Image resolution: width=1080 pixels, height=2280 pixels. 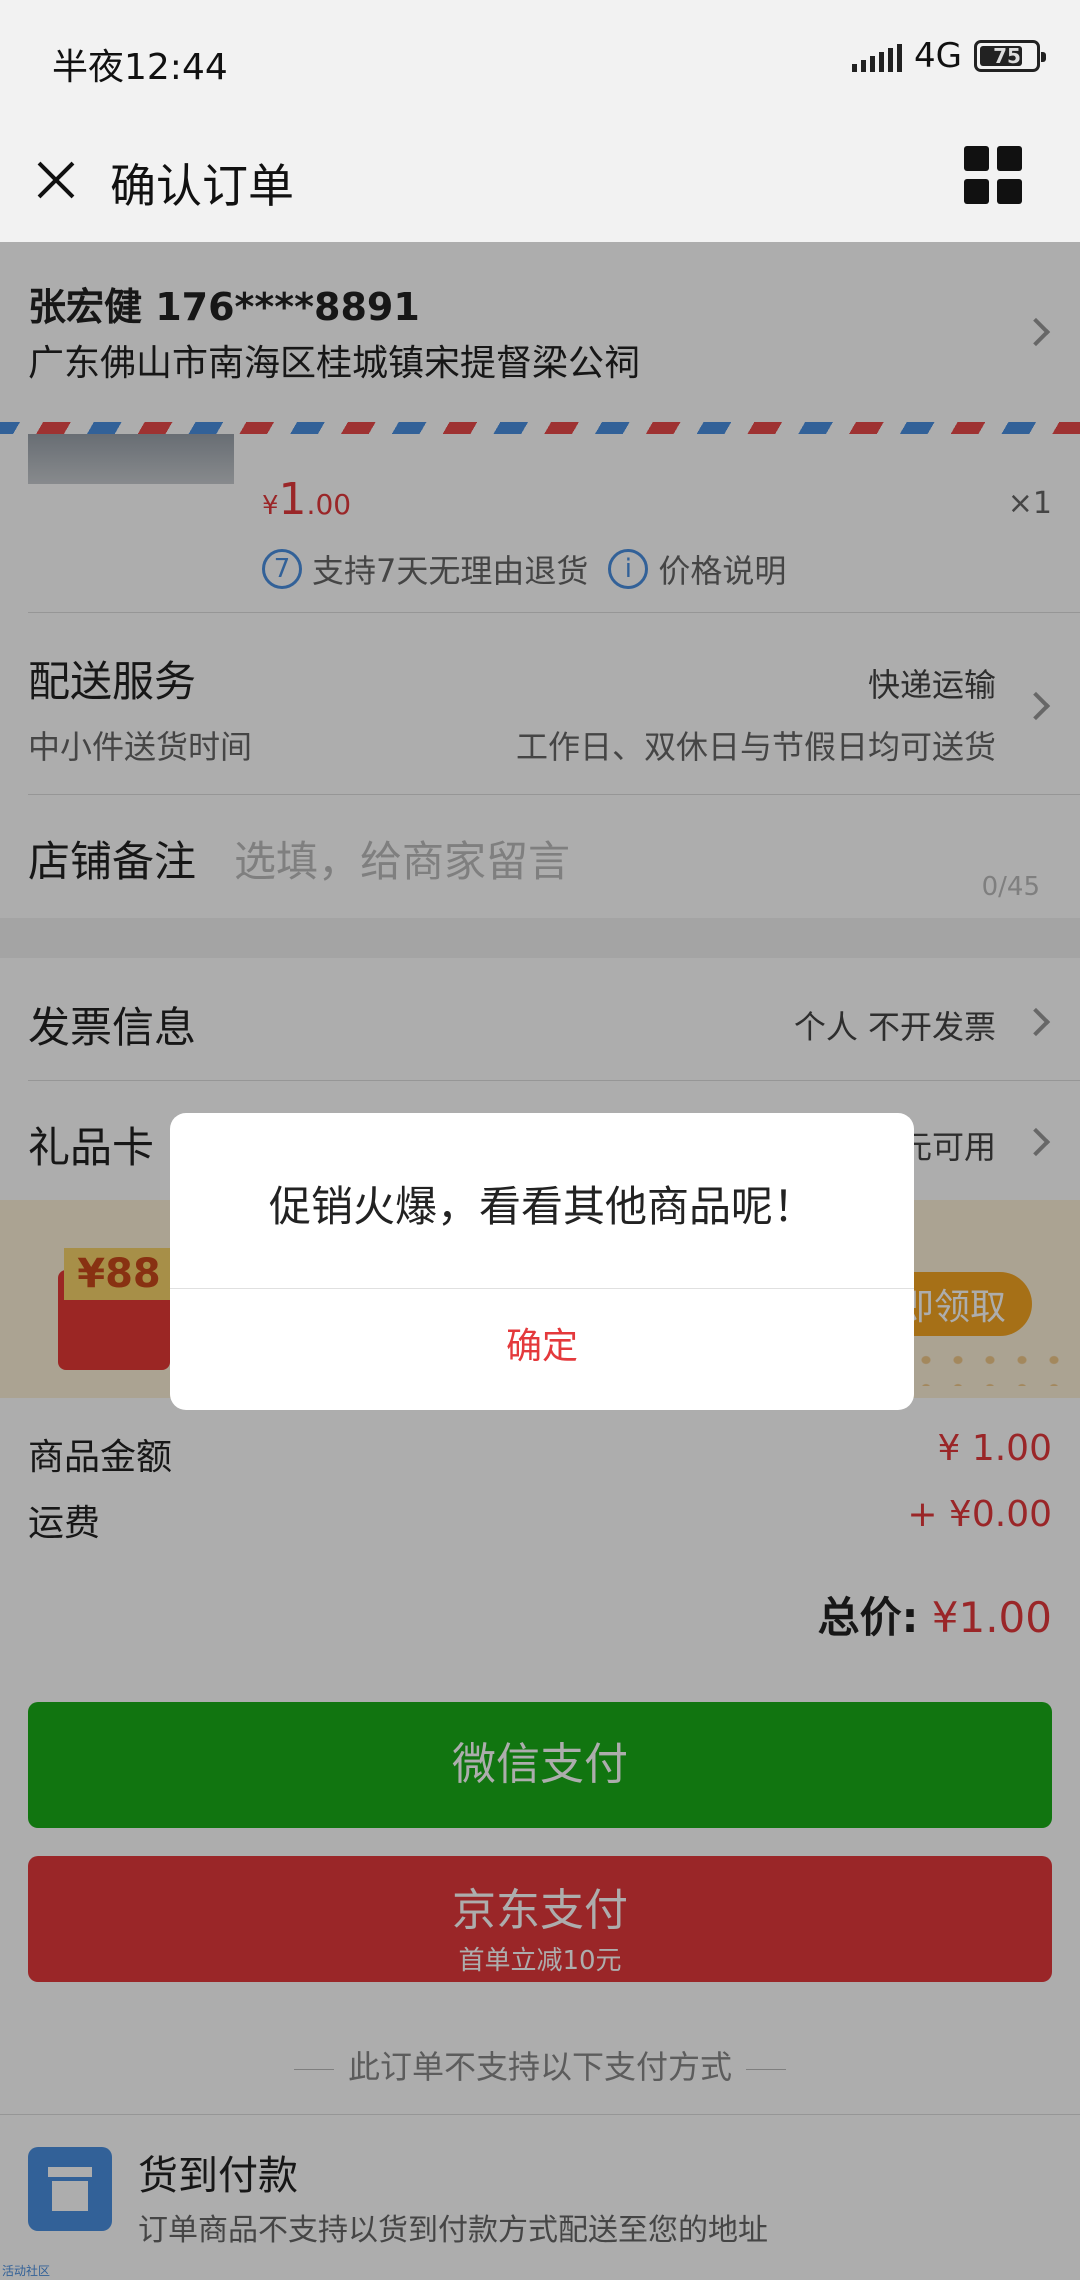 What do you see at coordinates (1007, 56) in the screenshot?
I see `battery-level: 75` at bounding box center [1007, 56].